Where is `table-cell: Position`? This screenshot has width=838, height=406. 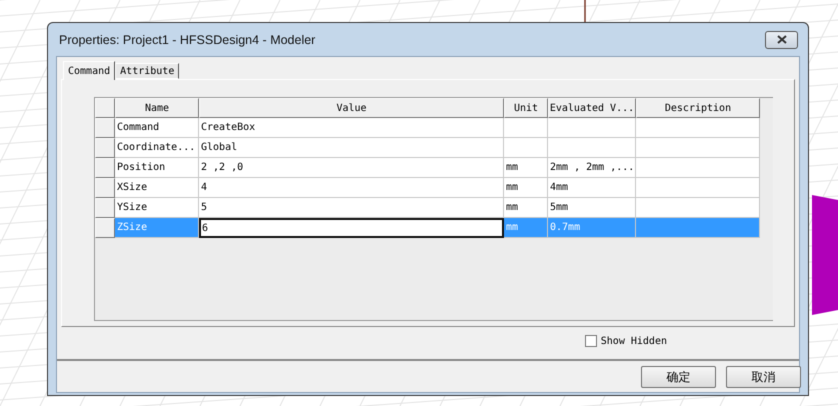 table-cell: Position is located at coordinates (157, 168).